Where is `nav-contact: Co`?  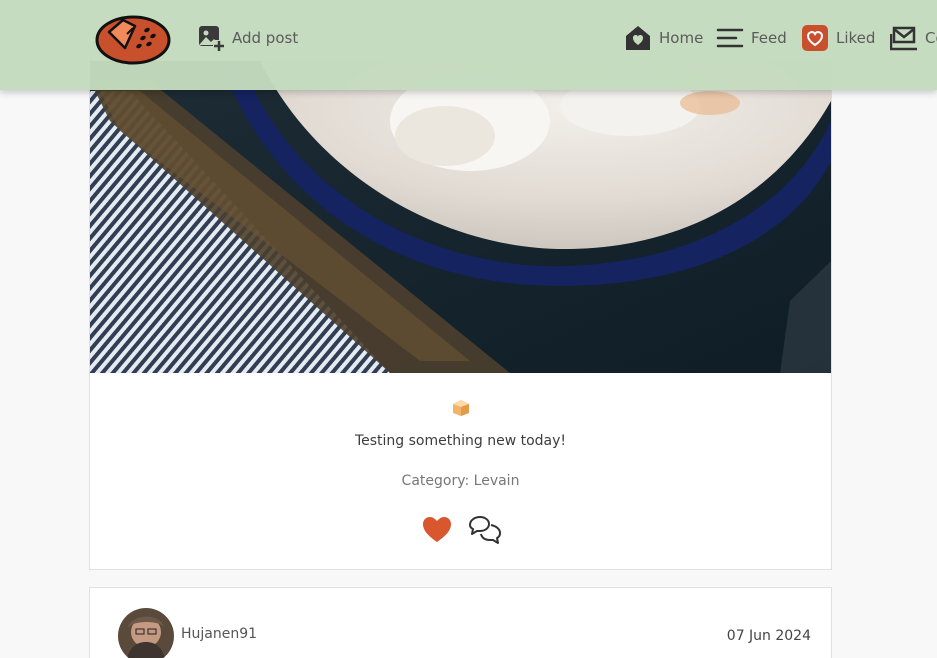 nav-contact: Co is located at coordinates (913, 38).